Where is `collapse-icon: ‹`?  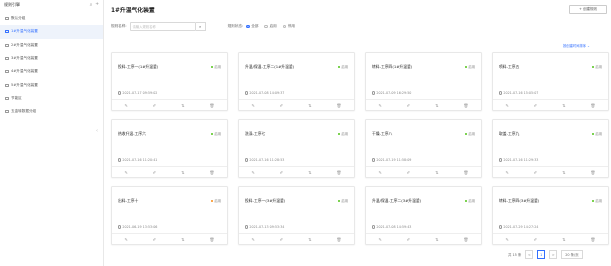
collapse-icon: ‹ is located at coordinates (97, 131).